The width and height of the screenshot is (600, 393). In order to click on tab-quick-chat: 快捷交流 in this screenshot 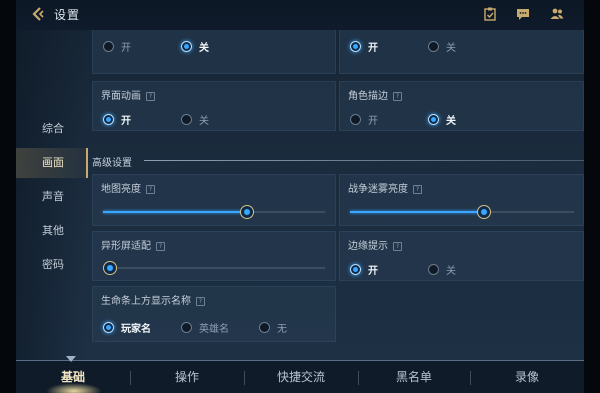, I will do `click(301, 377)`.